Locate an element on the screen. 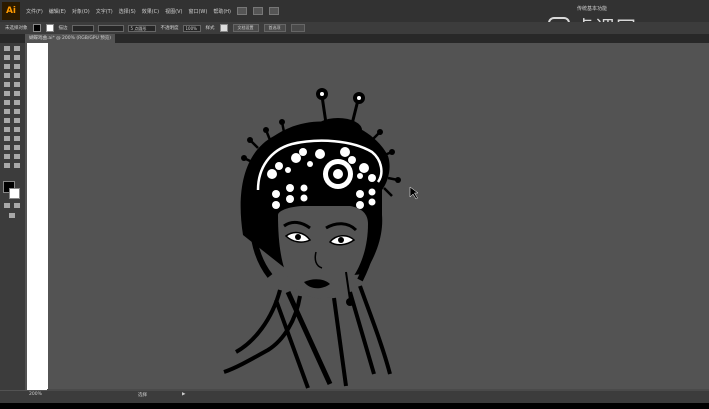  left-pupil is located at coordinates (298, 237).